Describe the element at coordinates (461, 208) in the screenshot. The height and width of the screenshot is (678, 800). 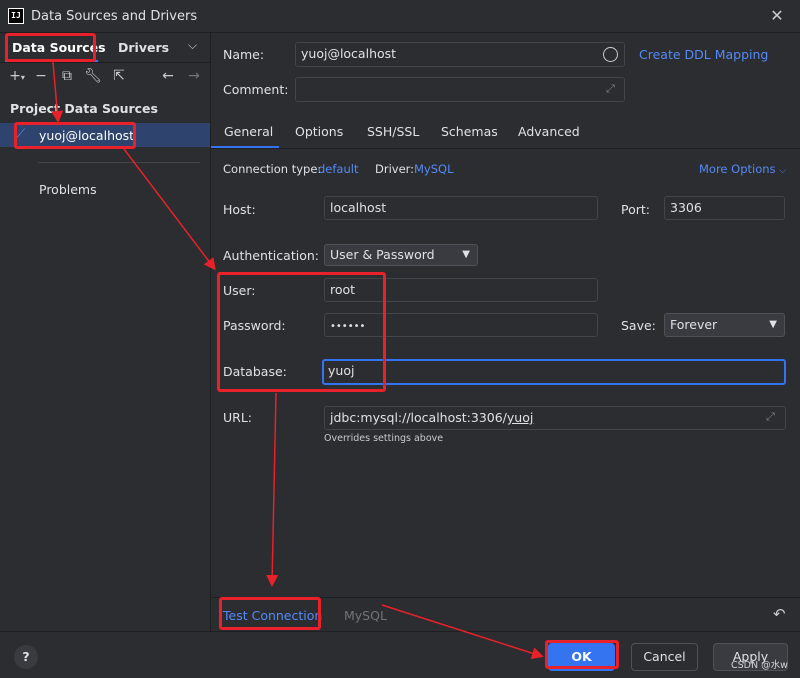
I see `host-input: localhost` at that location.